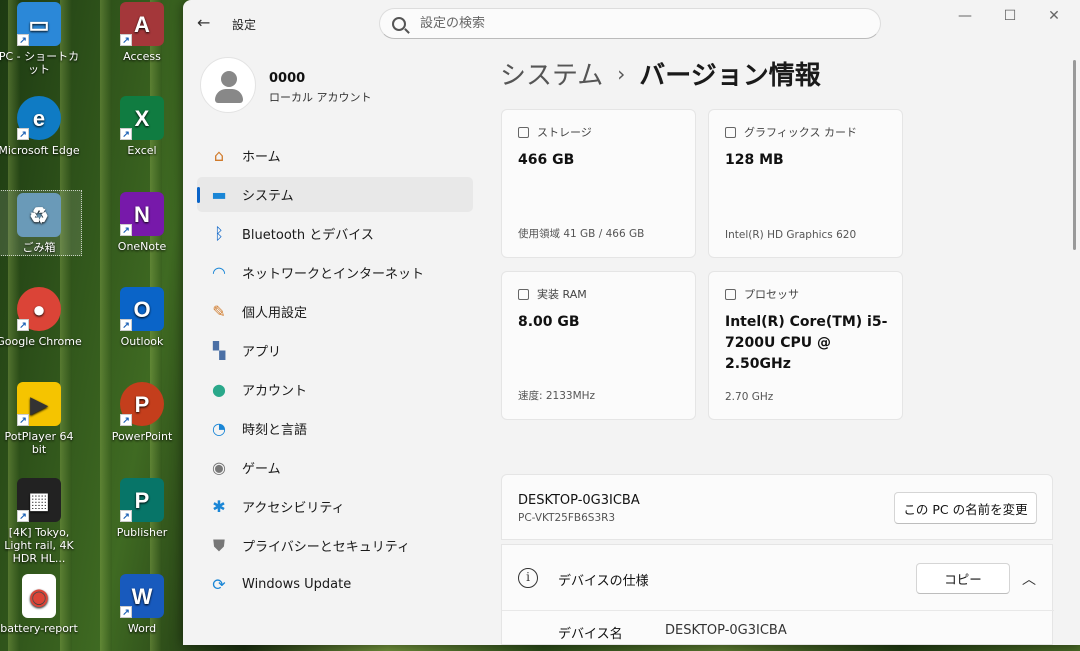 This screenshot has width=1080, height=651. What do you see at coordinates (261, 157) in the screenshot?
I see `sidebar-item-label: ホーム` at bounding box center [261, 157].